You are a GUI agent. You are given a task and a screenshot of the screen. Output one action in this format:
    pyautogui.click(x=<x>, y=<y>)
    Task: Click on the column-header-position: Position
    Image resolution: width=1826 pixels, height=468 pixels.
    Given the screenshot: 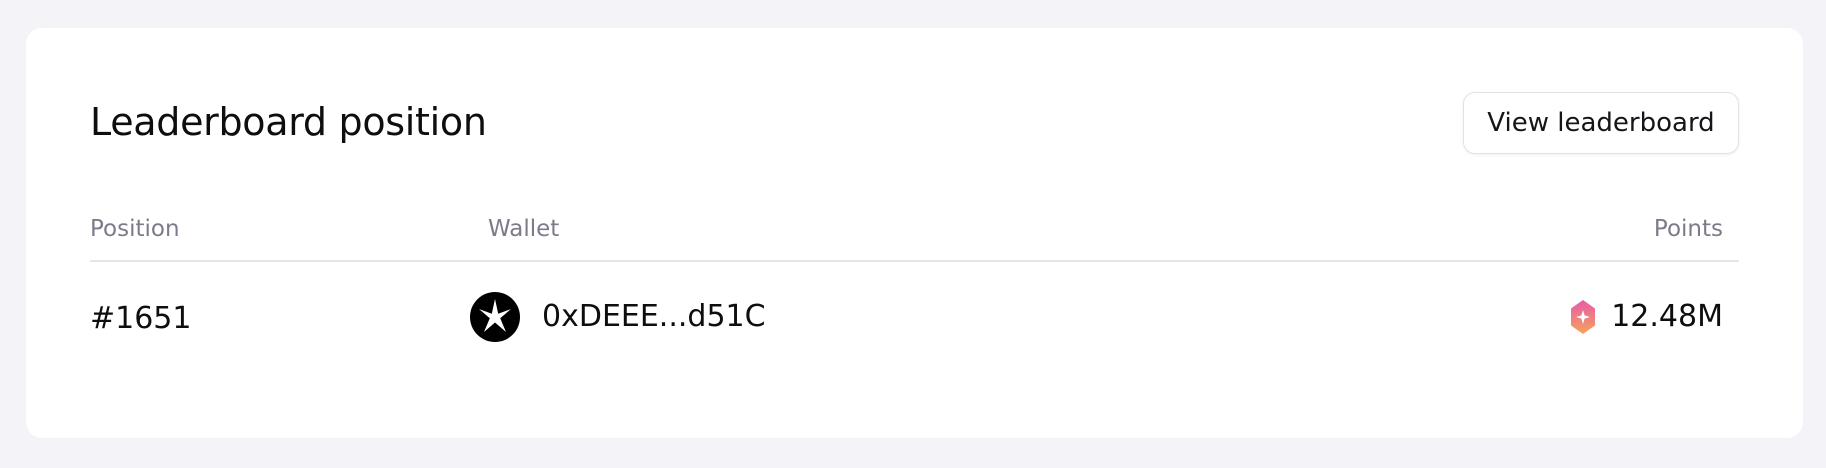 What is the action you would take?
    pyautogui.click(x=135, y=229)
    